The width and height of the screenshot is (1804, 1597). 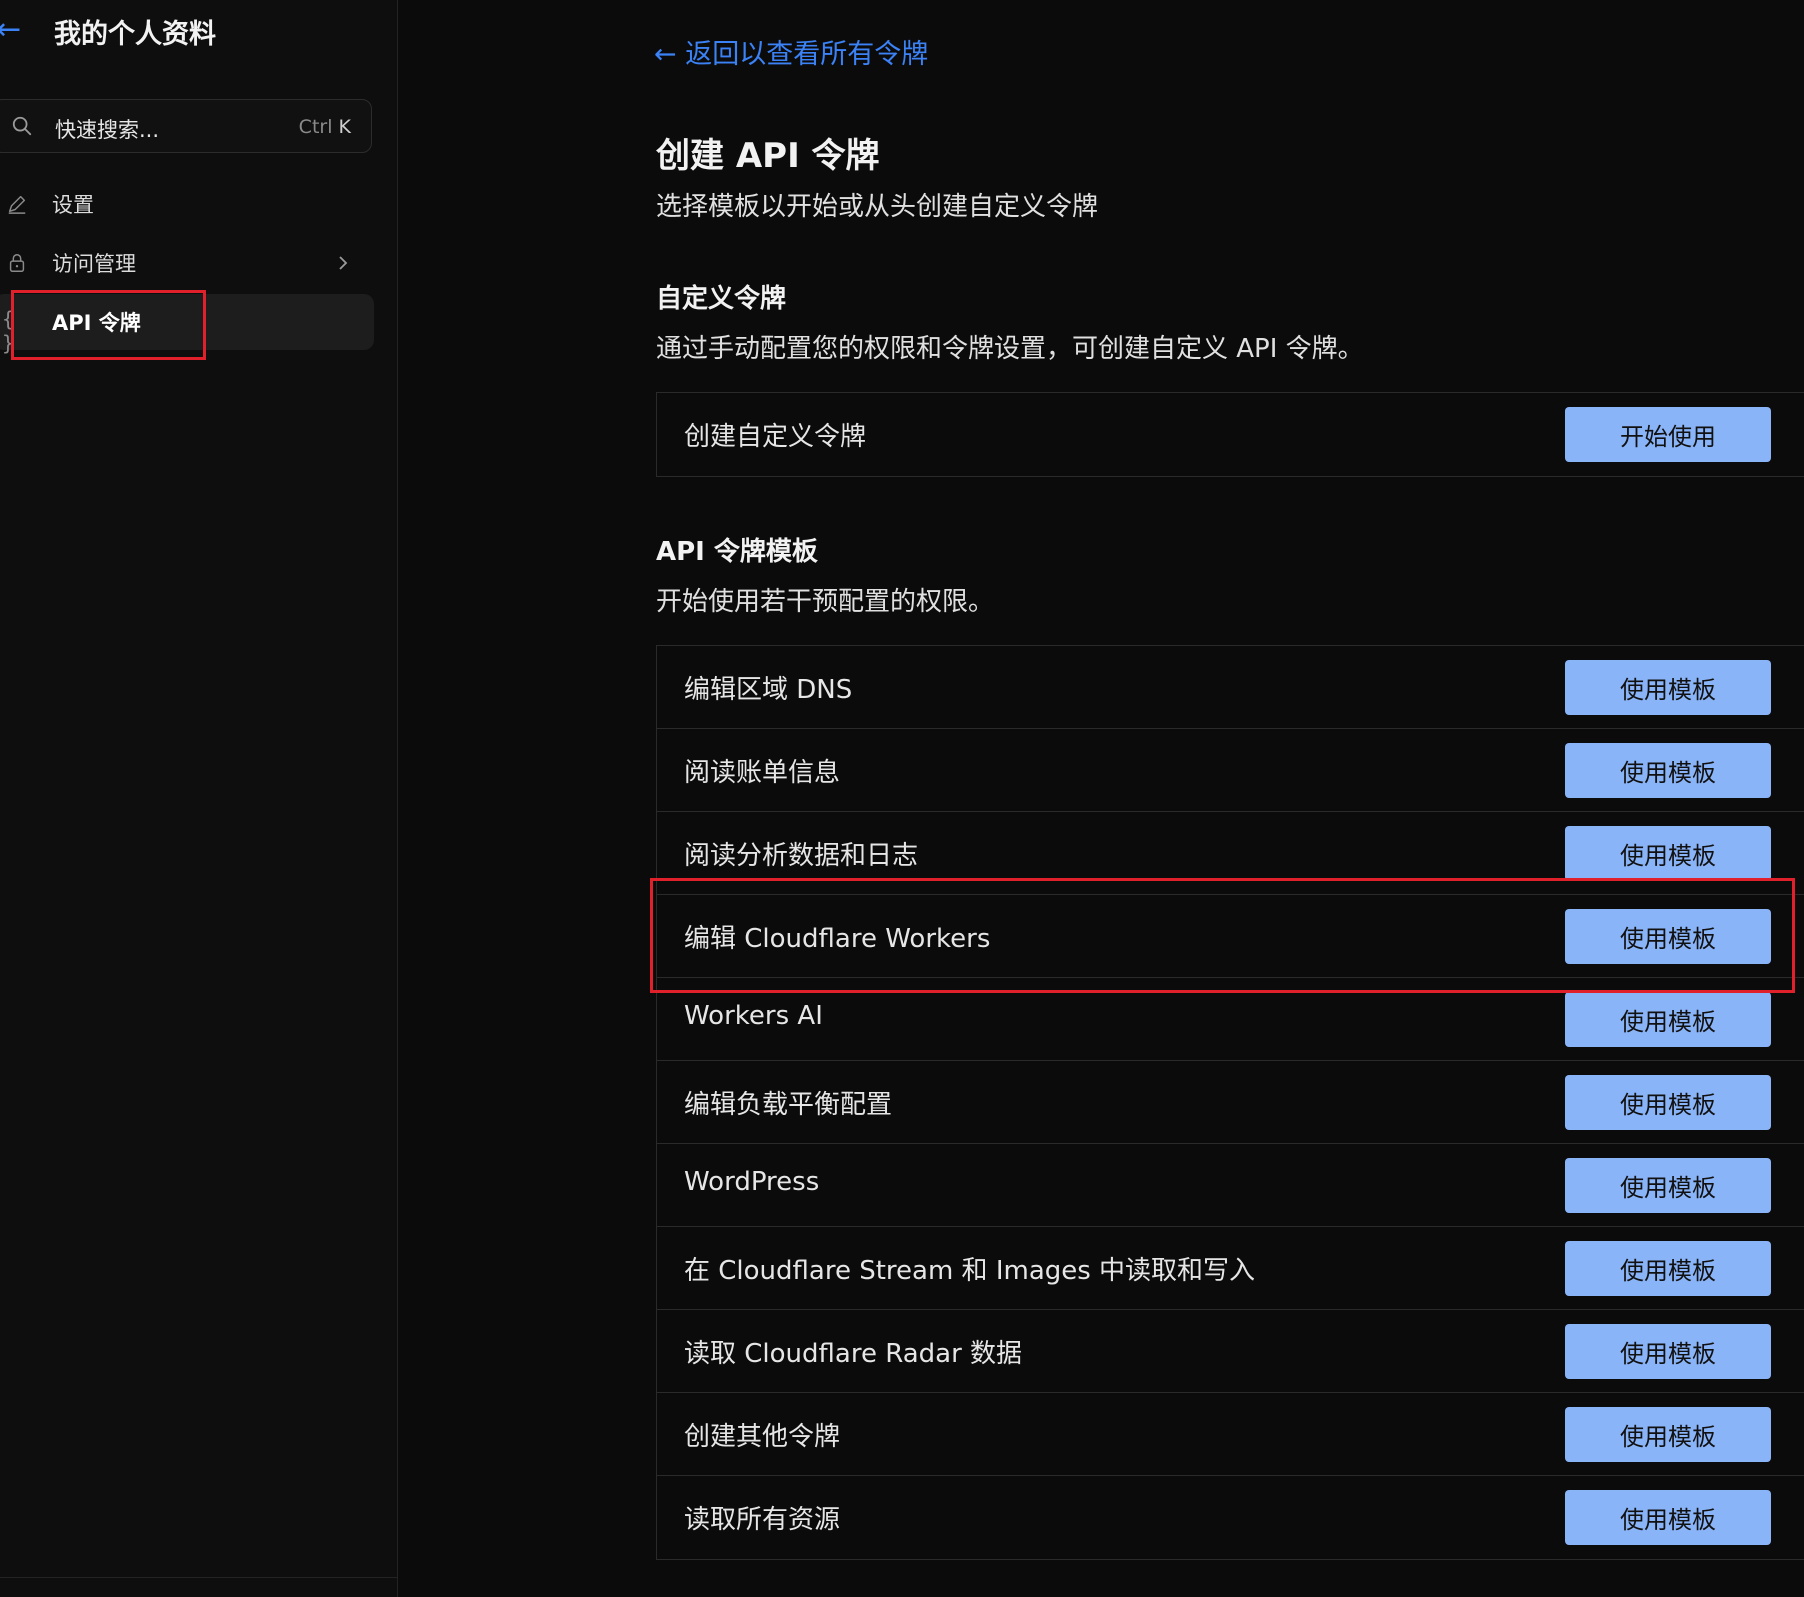 I want to click on table-row: 在 Cloudflare Stream 和 Images 中读取和写入 使用模板, so click(x=1230, y=1268).